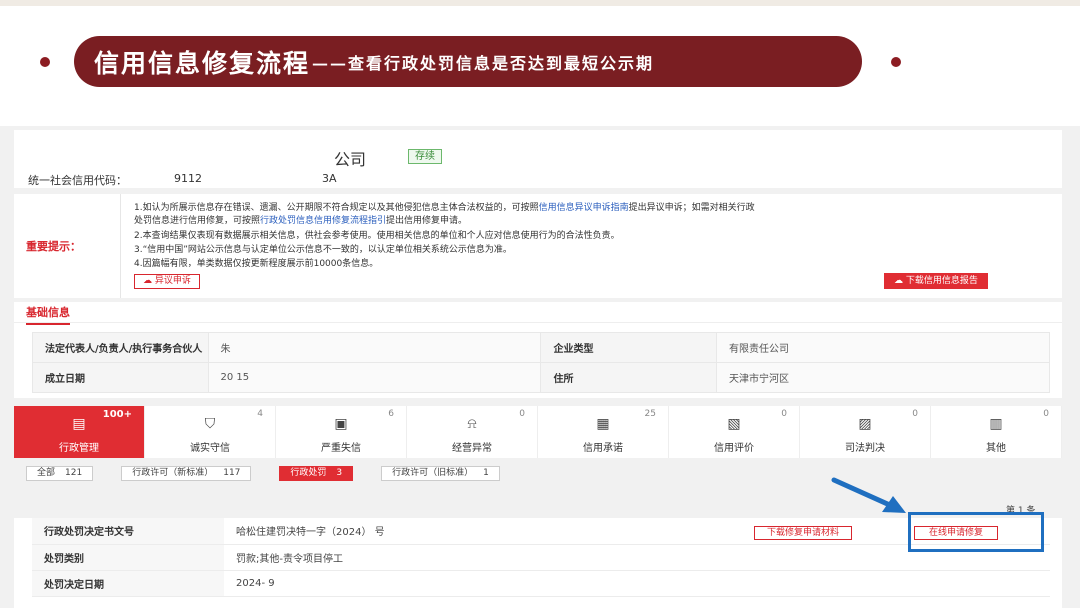  I want to click on tab-serious-dishonesty: ▣ 6 严重失信, so click(341, 432).